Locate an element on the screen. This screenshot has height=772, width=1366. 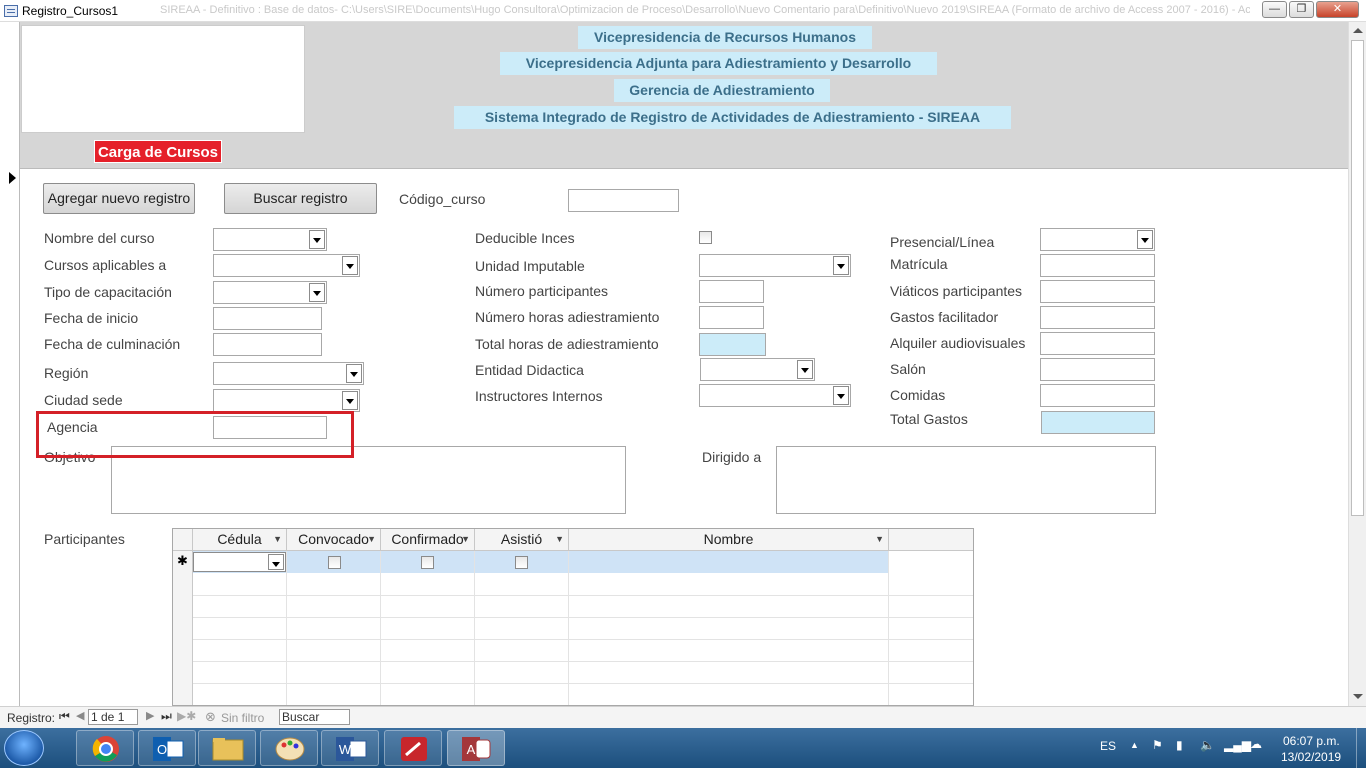
previous-record-icon: ◀ is located at coordinates (80, 715).